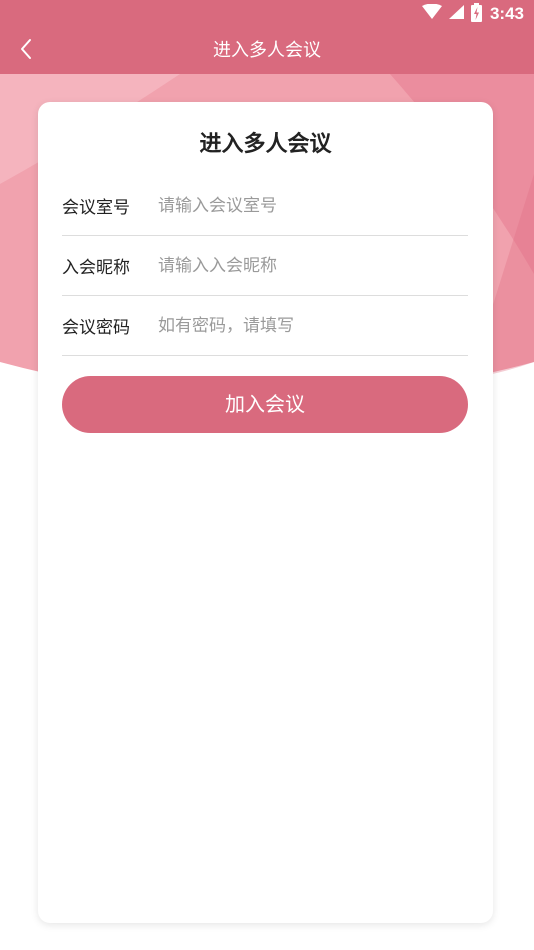 The width and height of the screenshot is (534, 950). What do you see at coordinates (265, 144) in the screenshot?
I see `card-title: 进入多人会议` at bounding box center [265, 144].